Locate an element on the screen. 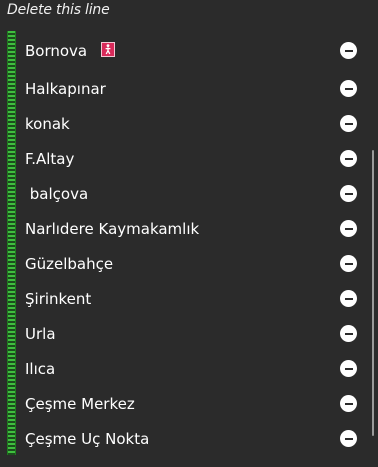 The width and height of the screenshot is (378, 467). scrollbar is located at coordinates (373, 293).